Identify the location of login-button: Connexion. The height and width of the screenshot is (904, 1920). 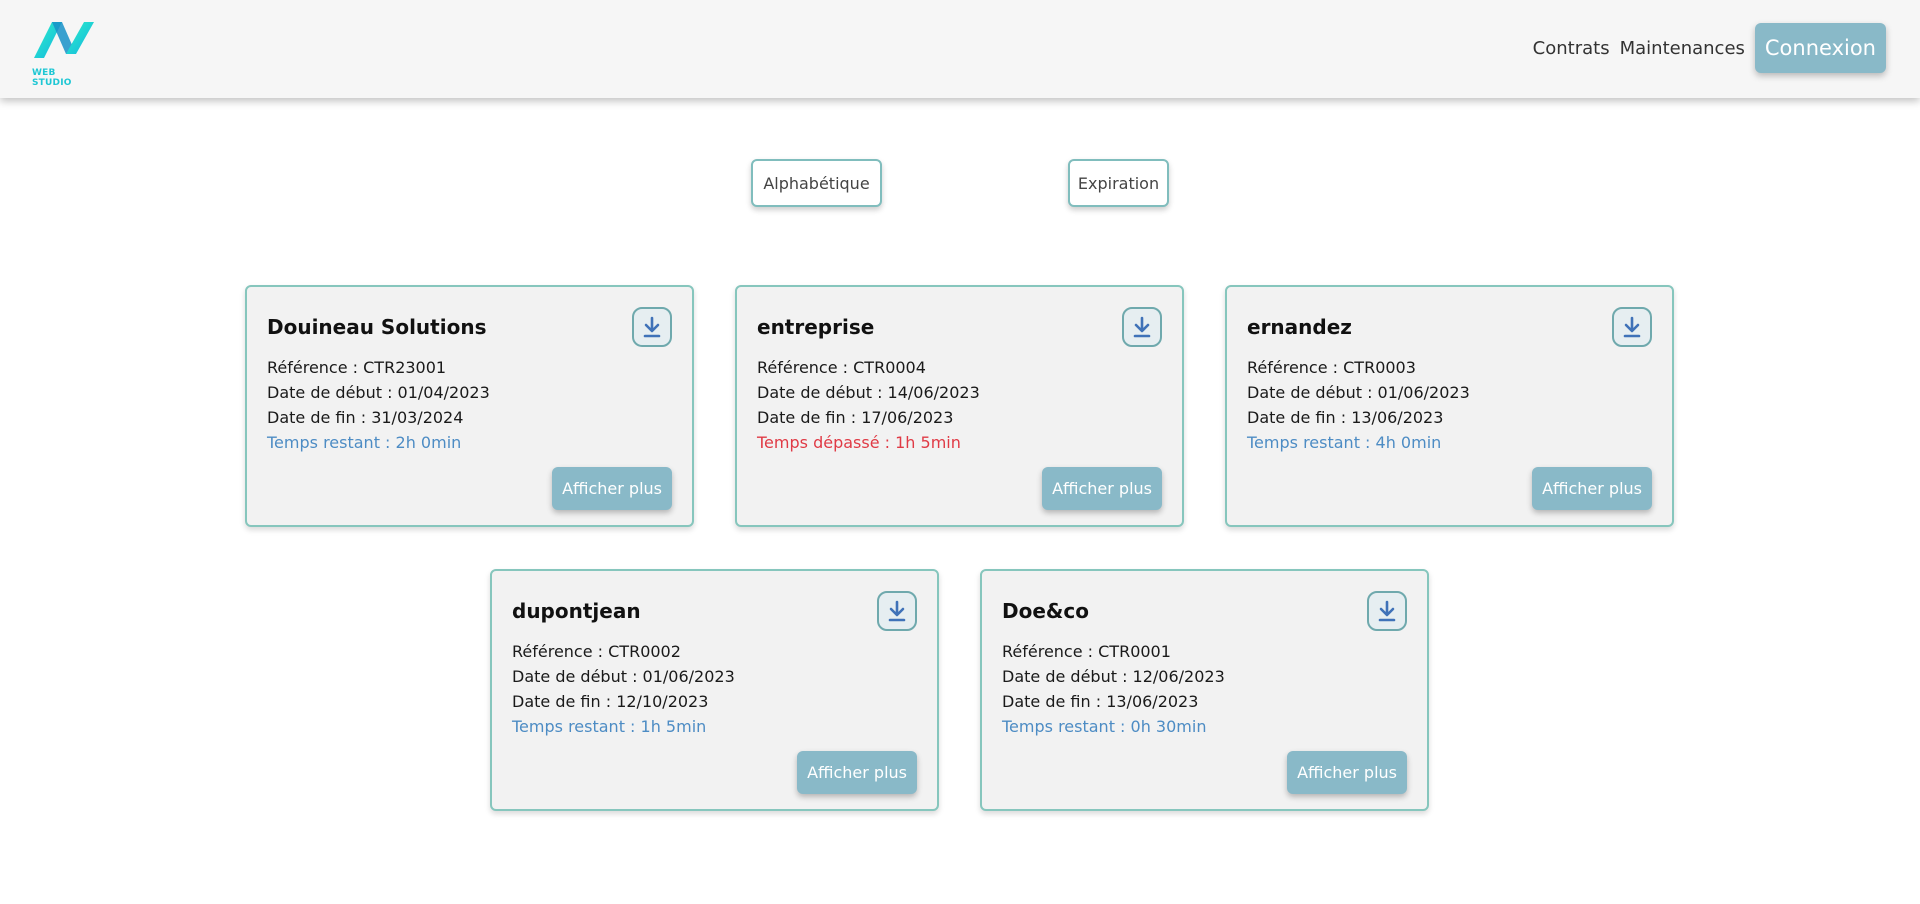
(1820, 48).